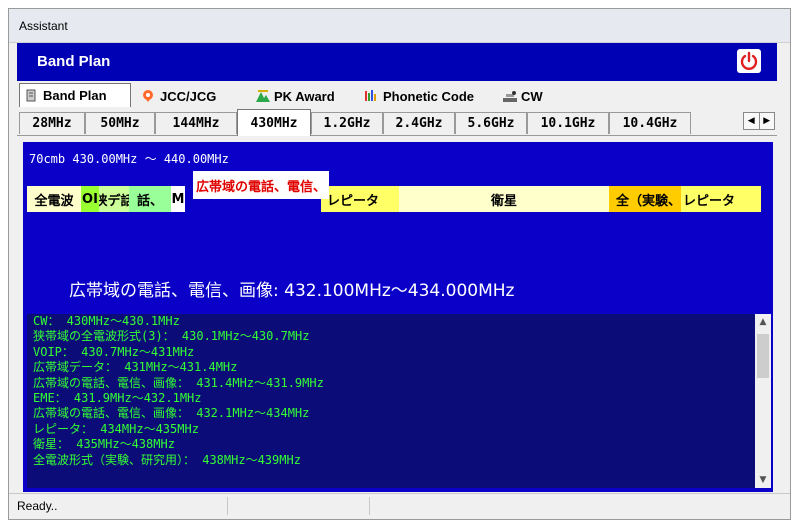  Describe the element at coordinates (509, 96) in the screenshot. I see `cw-key-icon` at that location.